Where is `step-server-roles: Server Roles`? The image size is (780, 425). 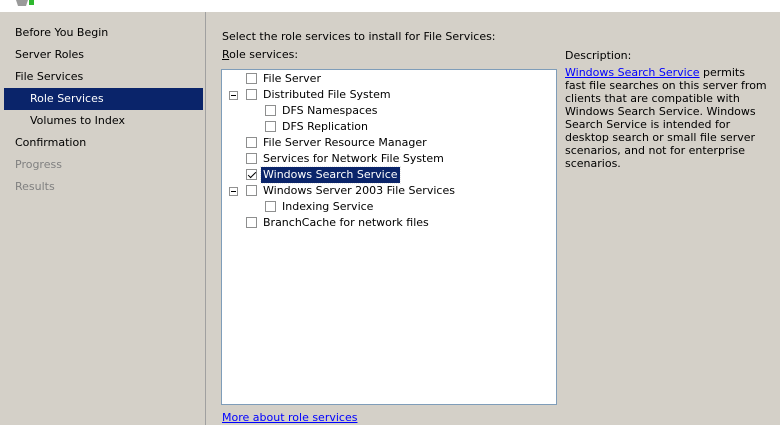 step-server-roles: Server Roles is located at coordinates (102, 55).